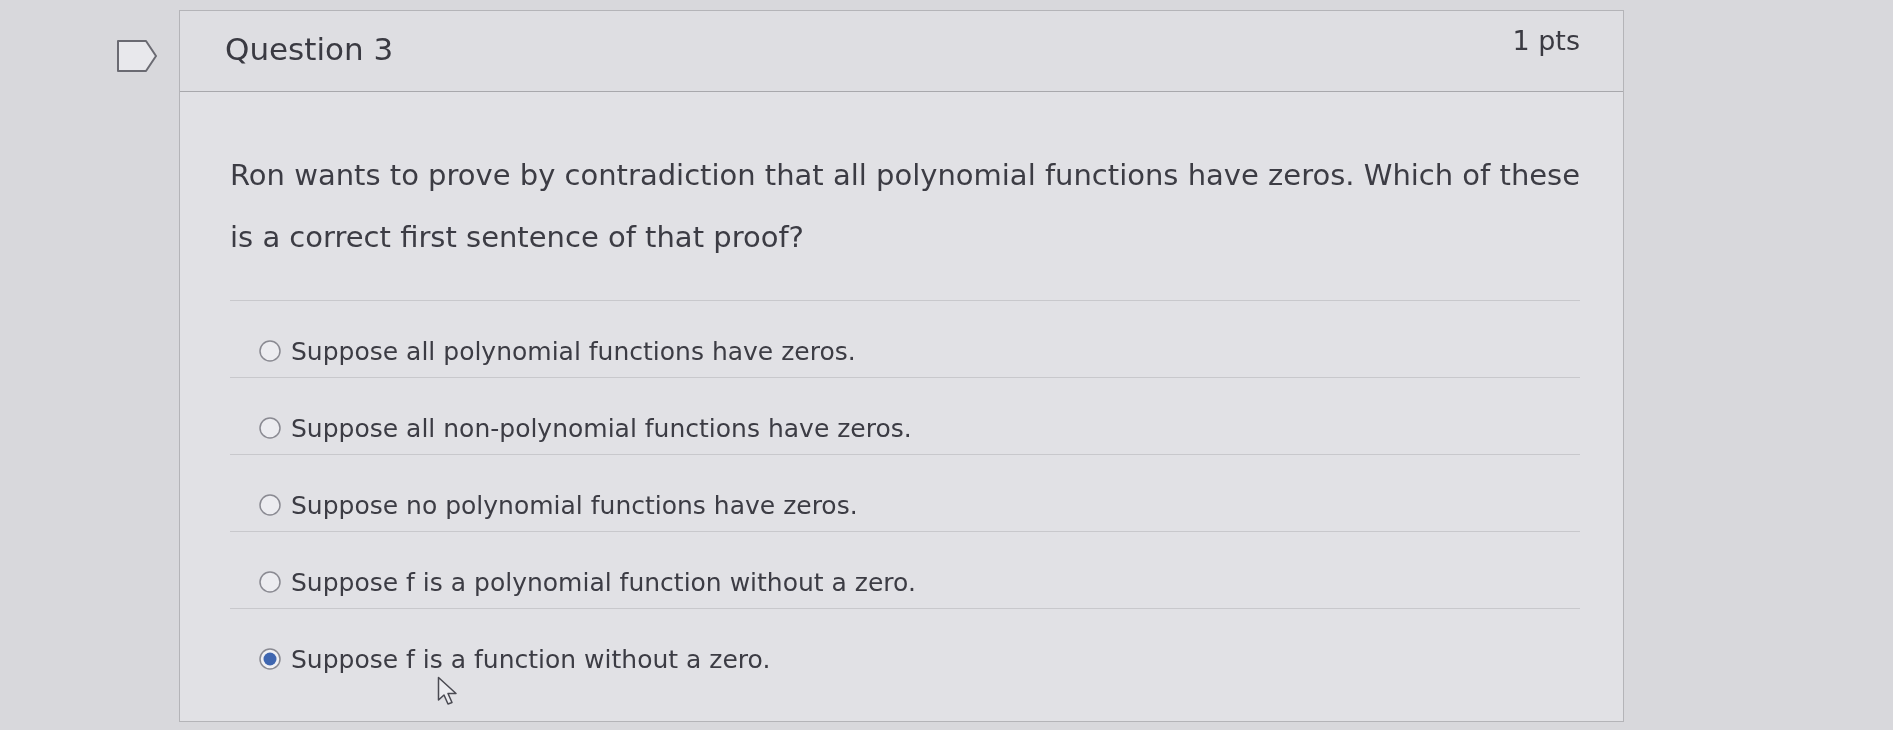 This screenshot has height=730, width=1893. I want to click on answer-option-label: Suppose f is a polynomial function without a zero., so click(603, 582).